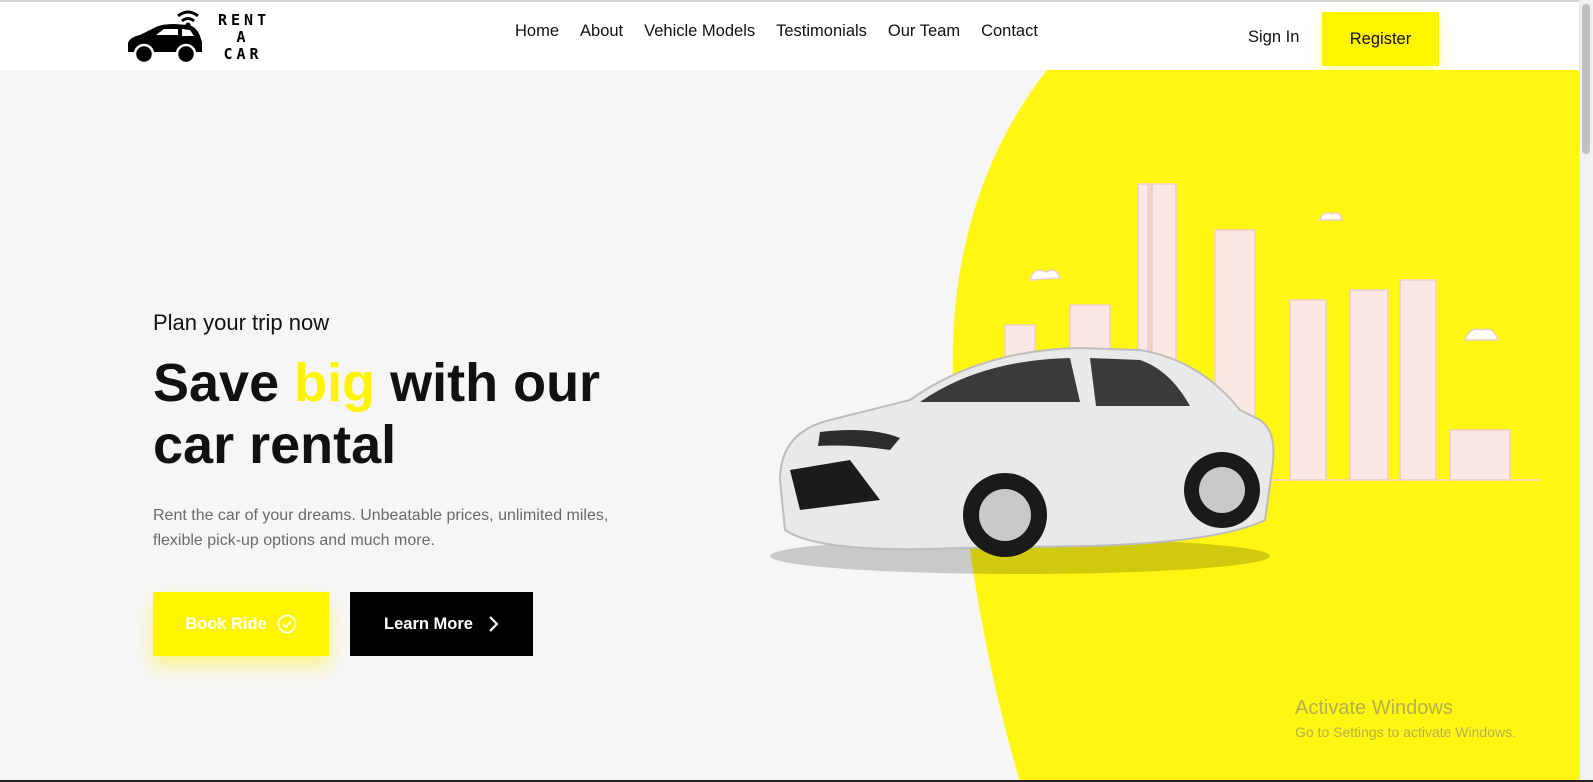 This screenshot has width=1593, height=782. What do you see at coordinates (226, 623) in the screenshot?
I see `book-ride-label: Book Ride` at bounding box center [226, 623].